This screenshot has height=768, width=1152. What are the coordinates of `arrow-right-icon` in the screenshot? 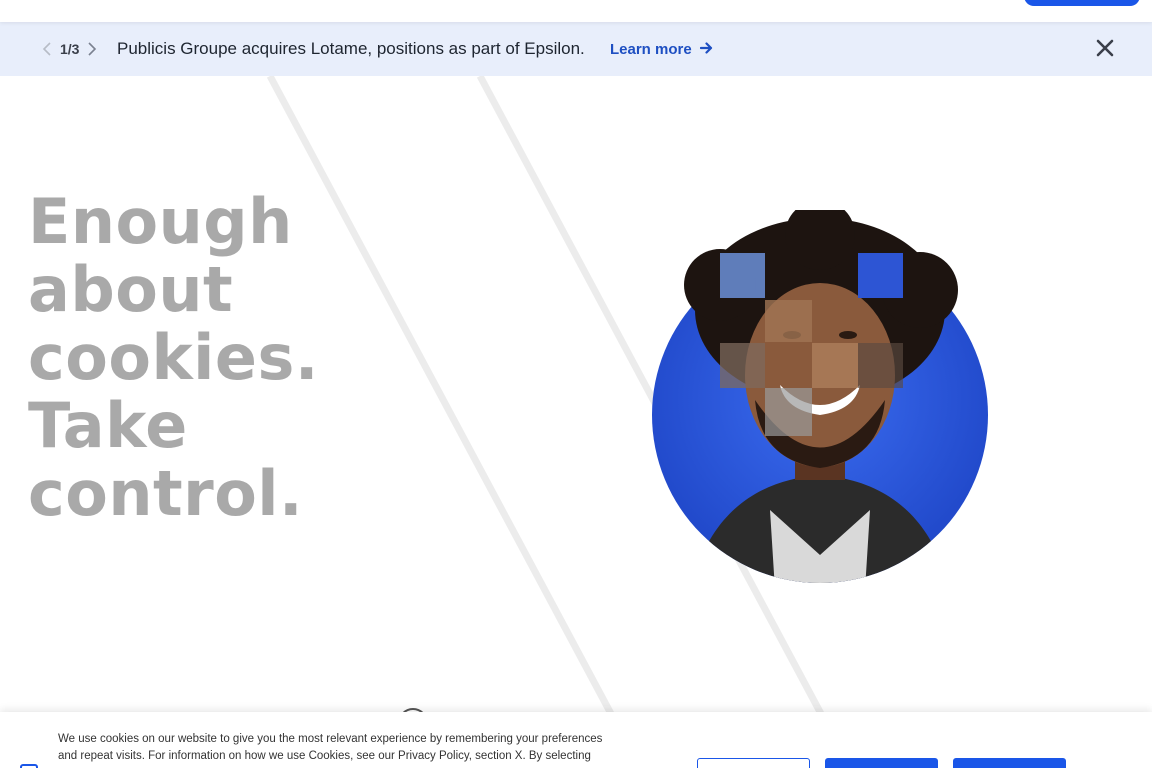 It's located at (706, 49).